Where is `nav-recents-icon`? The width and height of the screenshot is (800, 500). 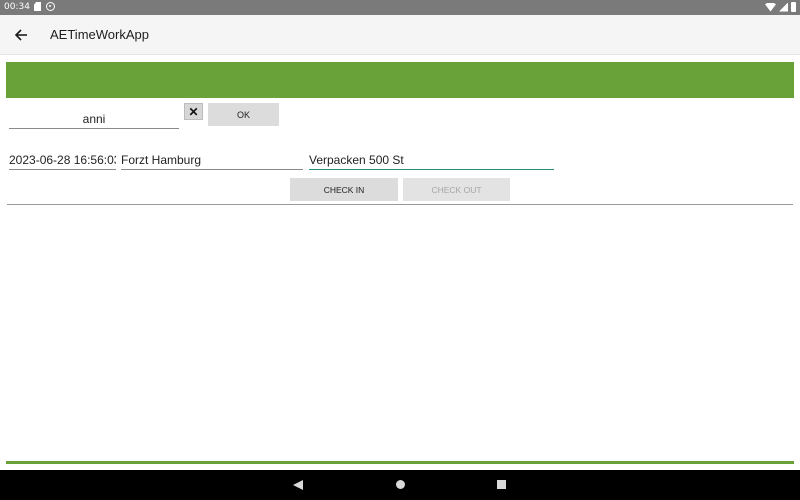
nav-recents-icon is located at coordinates (501, 484).